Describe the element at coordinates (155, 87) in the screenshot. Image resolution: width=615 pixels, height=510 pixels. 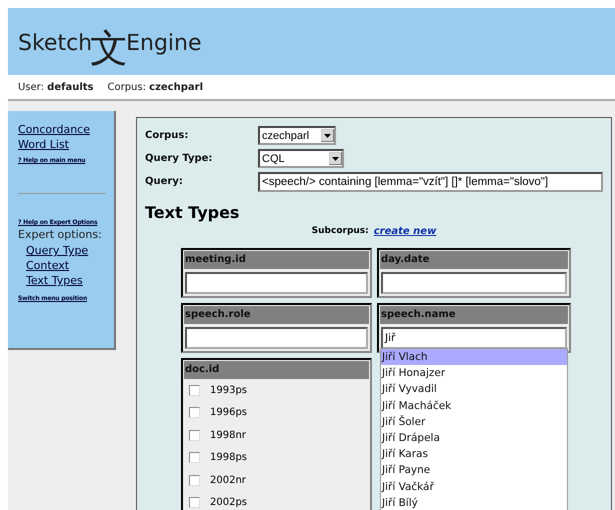
I see `corpus-label: Corpus: czechparl` at that location.